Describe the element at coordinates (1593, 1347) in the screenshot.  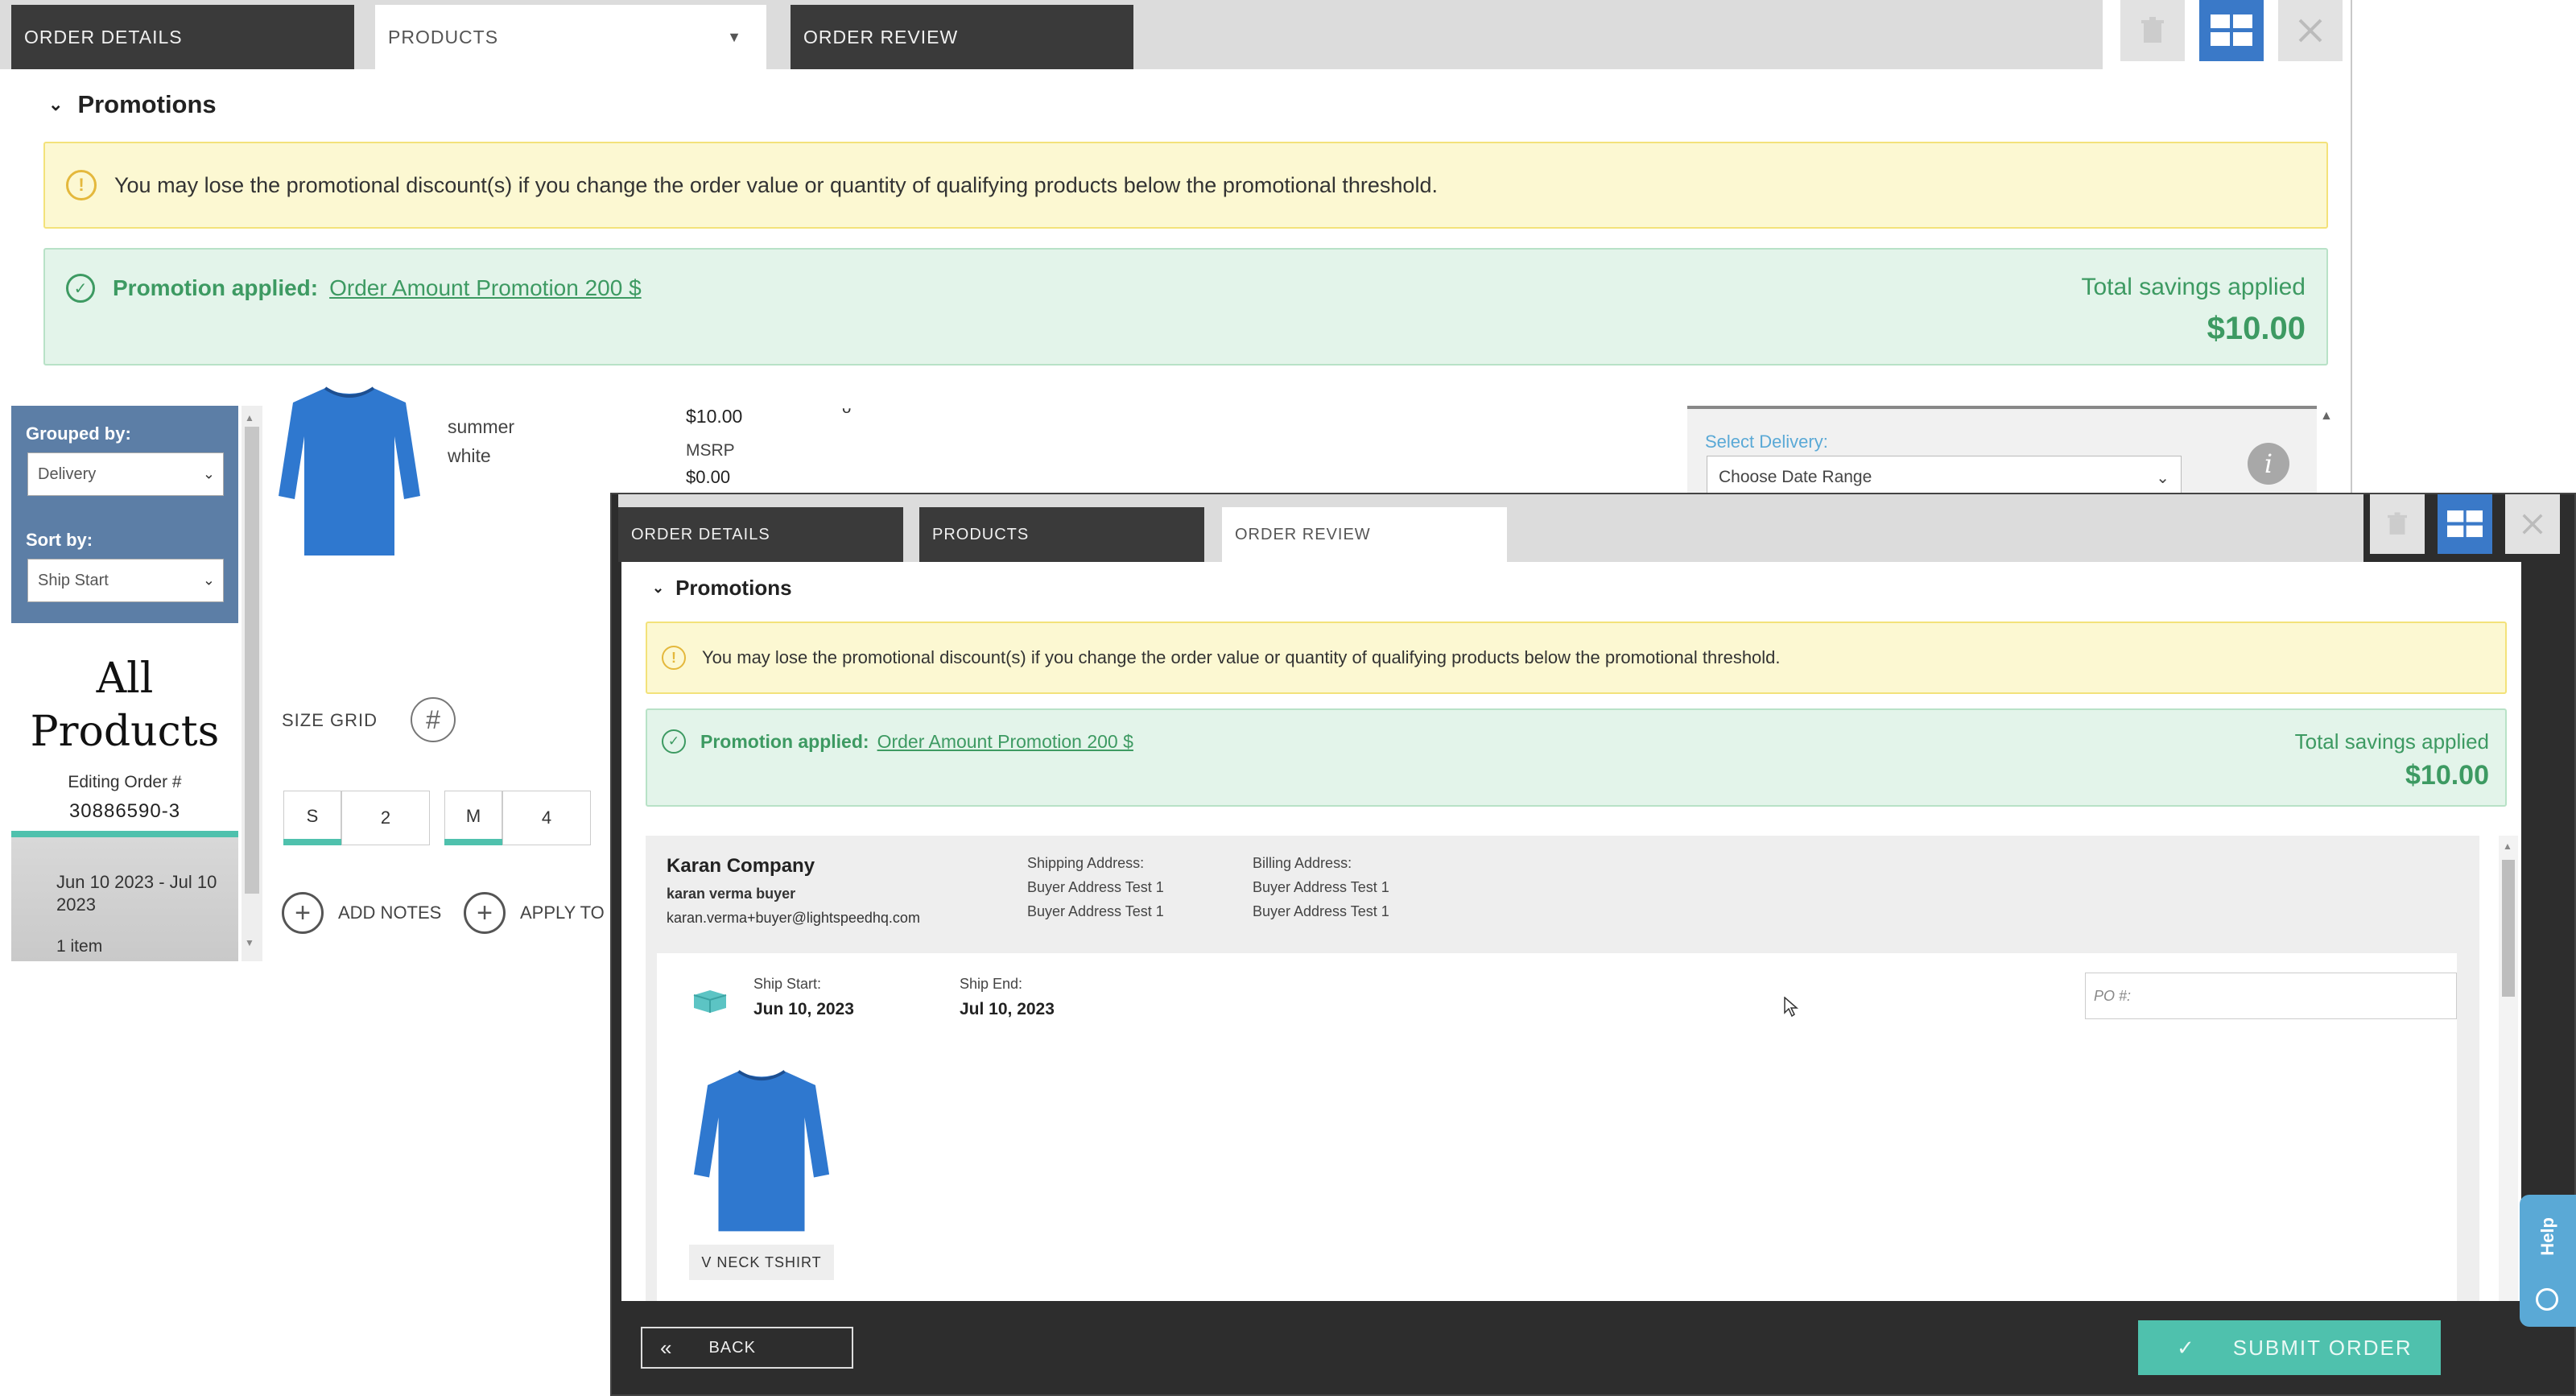
I see `footer-bar: « BACK ✓ SUBMIT ORDER` at that location.